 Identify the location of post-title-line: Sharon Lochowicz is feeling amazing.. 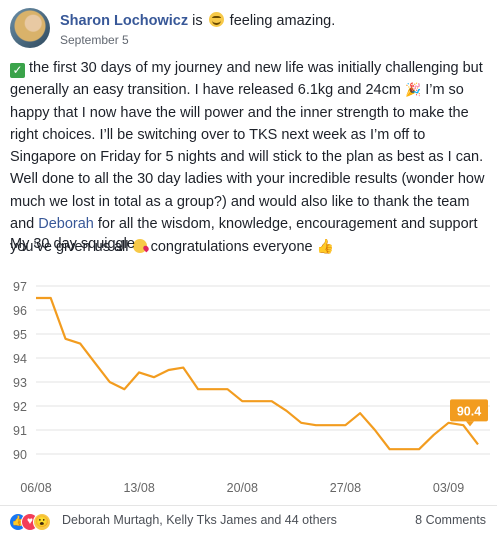
(197, 21).